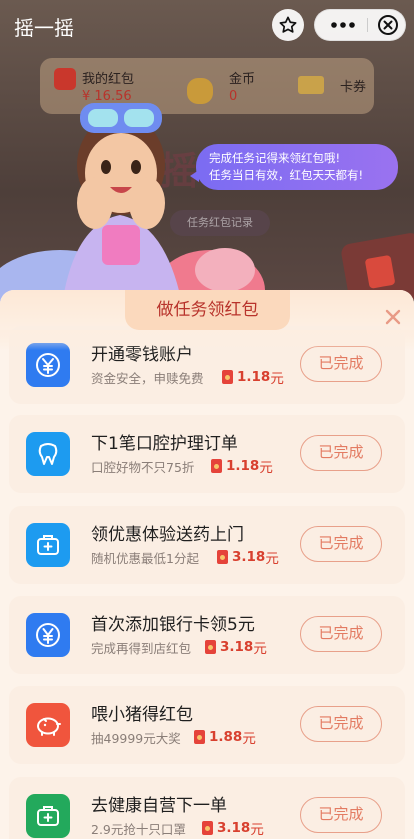 Image resolution: width=414 pixels, height=839 pixels. Describe the element at coordinates (147, 378) in the screenshot. I see `task-subtitle: 资金安全，申赎免费` at that location.